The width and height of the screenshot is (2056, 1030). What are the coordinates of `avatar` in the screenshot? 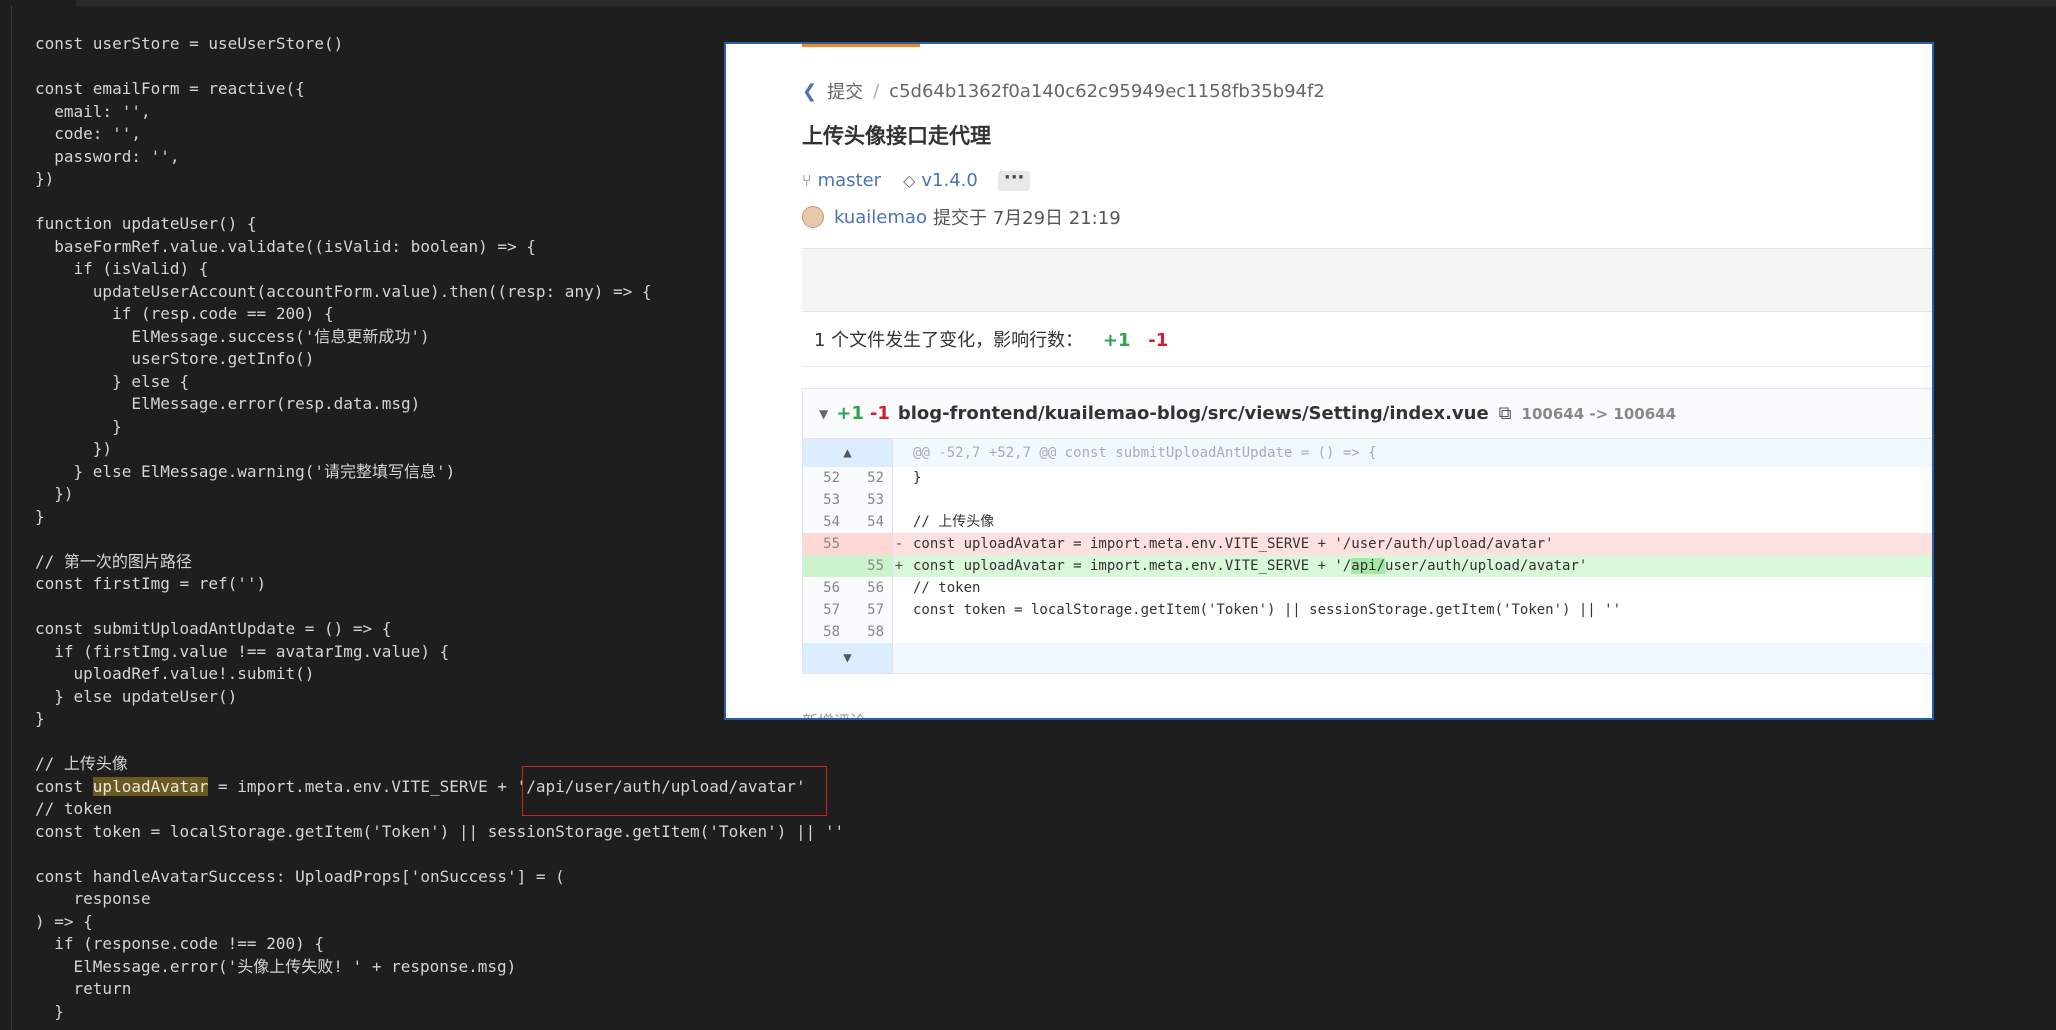 It's located at (813, 217).